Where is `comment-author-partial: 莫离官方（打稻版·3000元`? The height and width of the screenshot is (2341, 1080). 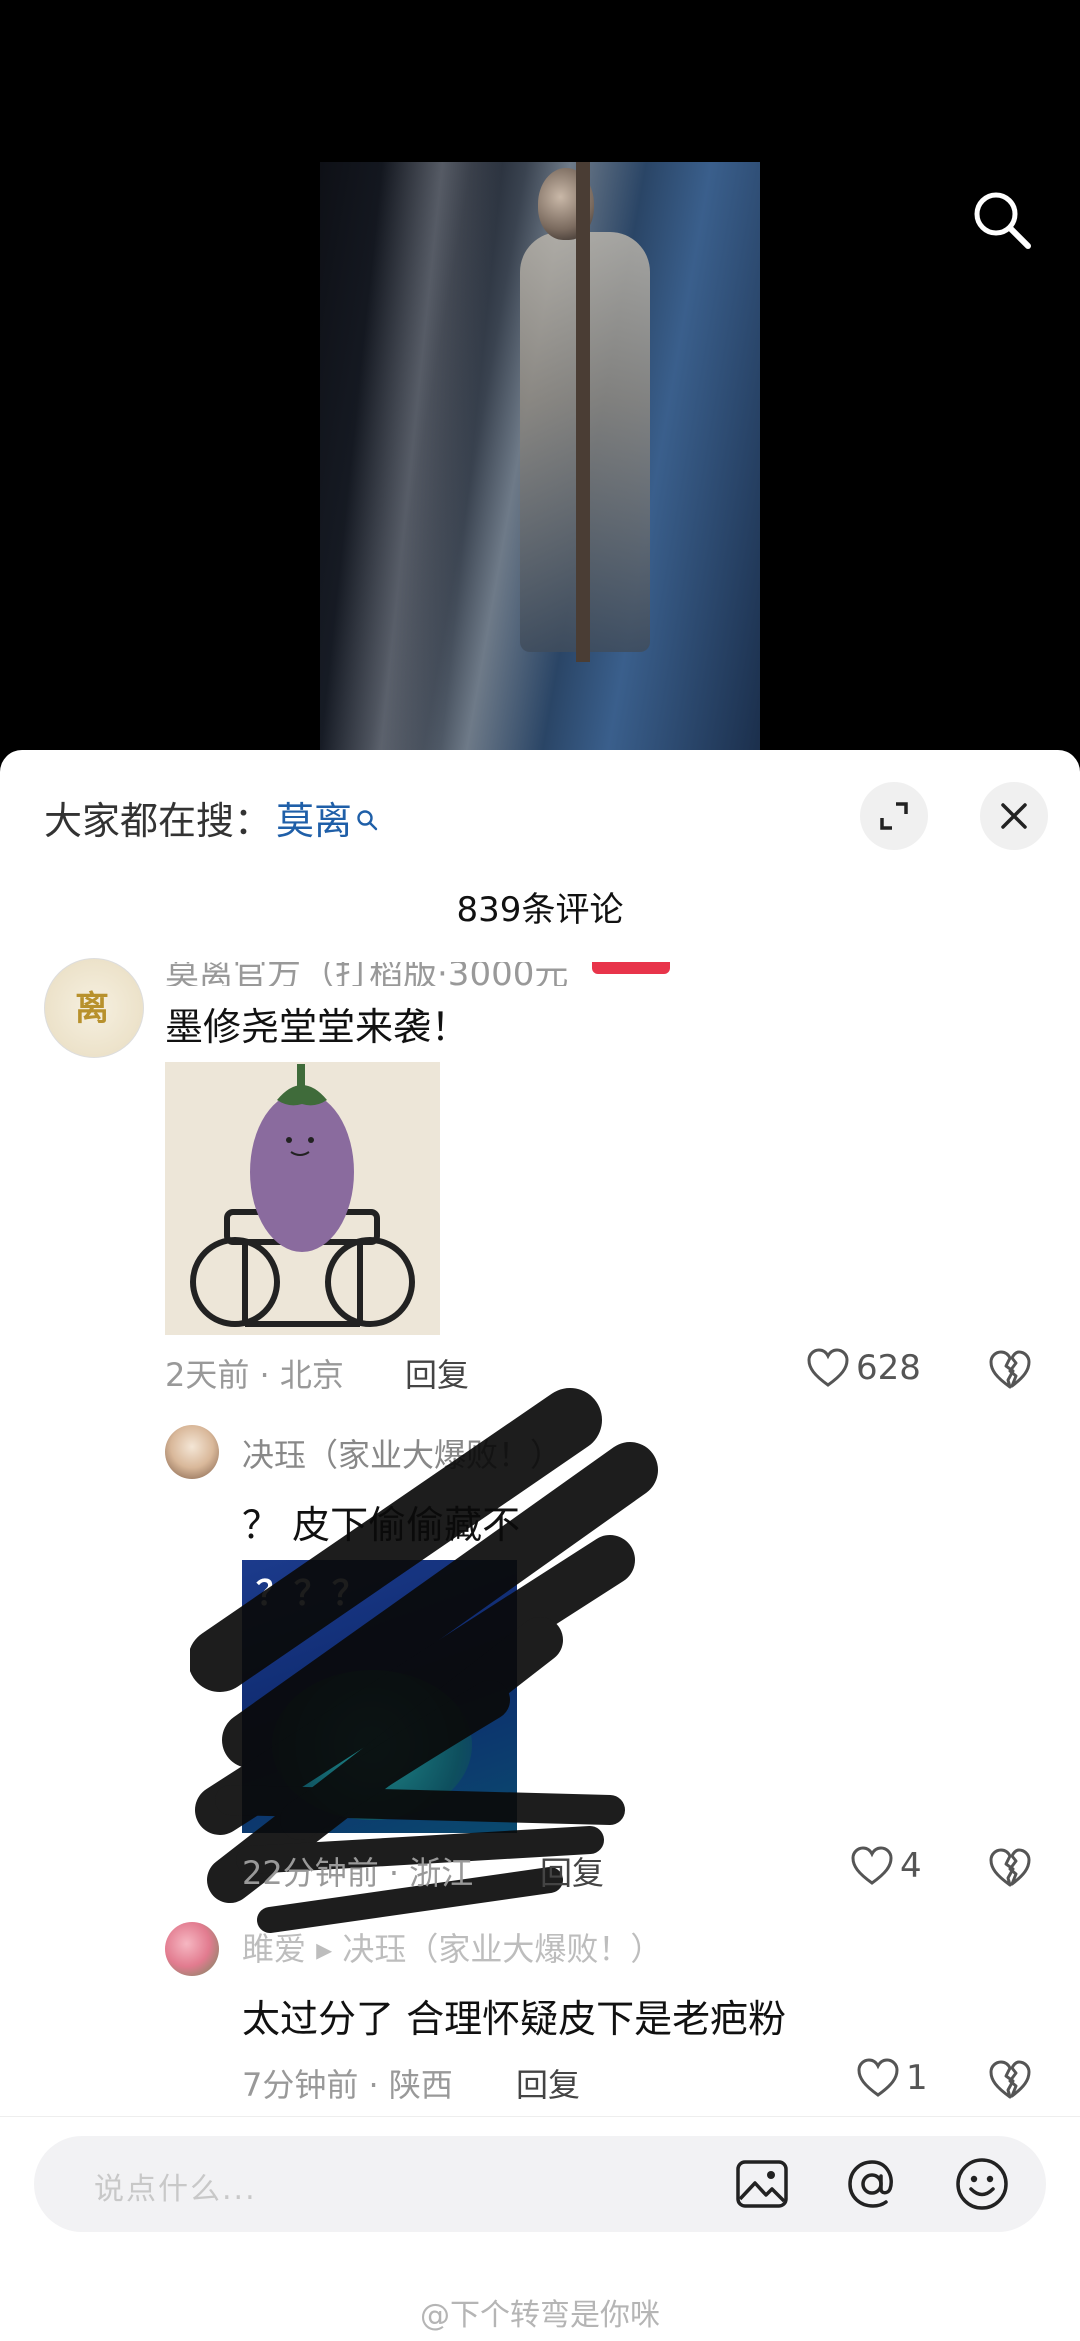 comment-author-partial: 莫离官方（打稻版·3000元 is located at coordinates (367, 974).